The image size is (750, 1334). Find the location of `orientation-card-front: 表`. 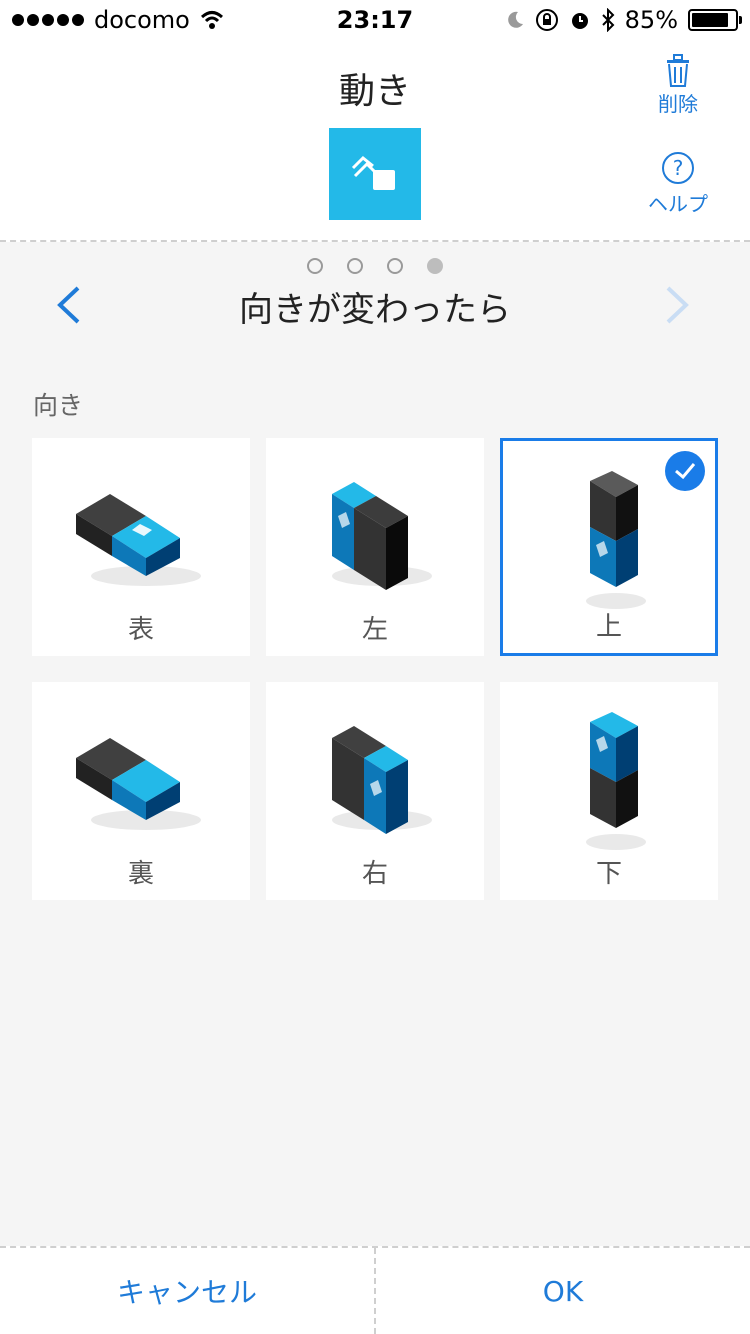

orientation-card-front: 表 is located at coordinates (141, 547).